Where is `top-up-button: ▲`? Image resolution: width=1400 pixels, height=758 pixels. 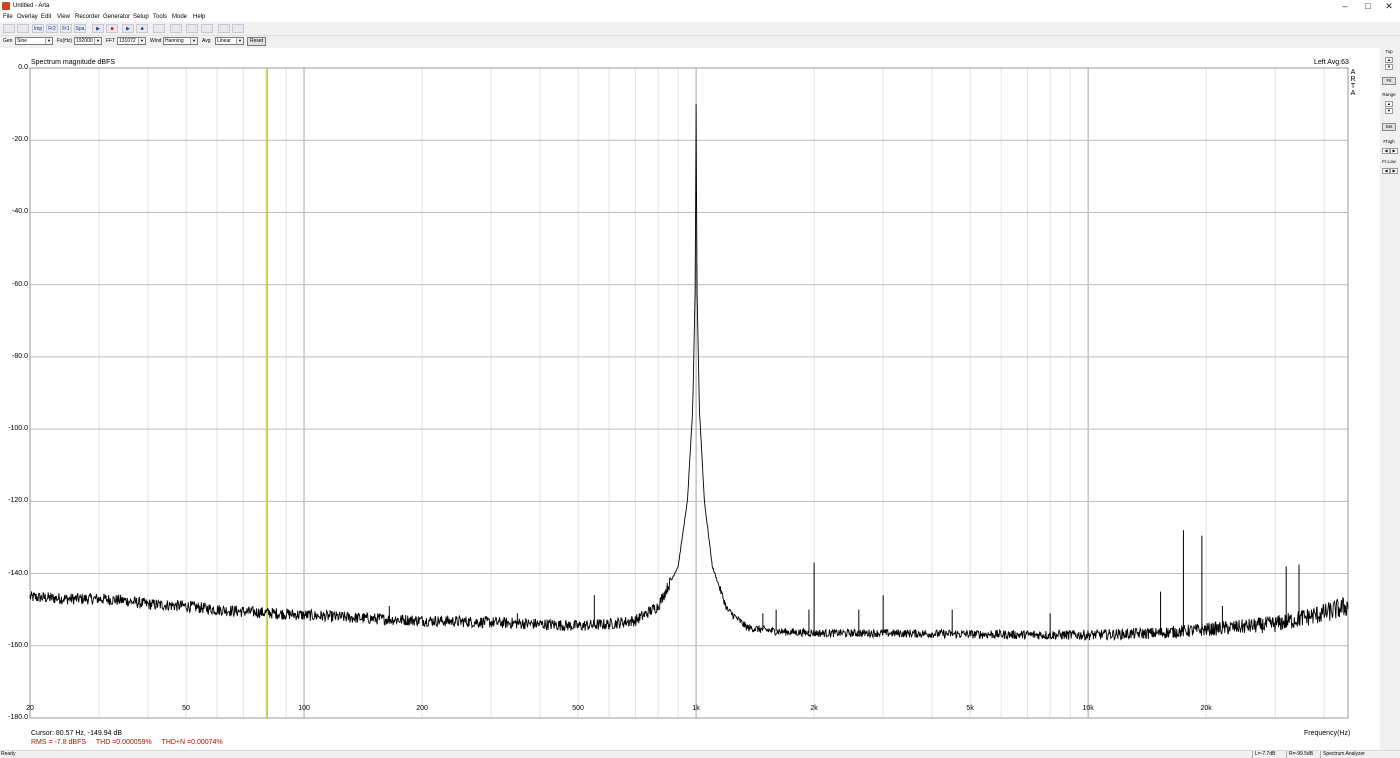 top-up-button: ▲ is located at coordinates (1389, 60).